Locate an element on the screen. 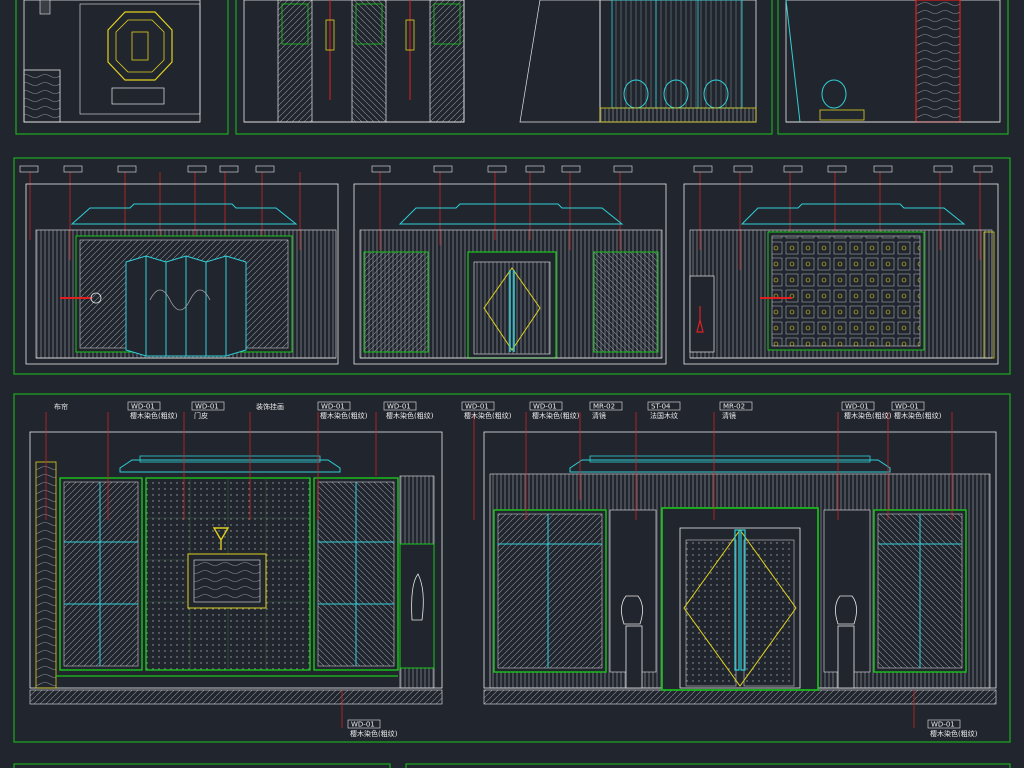 The height and width of the screenshot is (768, 1024). material-tag: 装饰挂画 is located at coordinates (270, 406).